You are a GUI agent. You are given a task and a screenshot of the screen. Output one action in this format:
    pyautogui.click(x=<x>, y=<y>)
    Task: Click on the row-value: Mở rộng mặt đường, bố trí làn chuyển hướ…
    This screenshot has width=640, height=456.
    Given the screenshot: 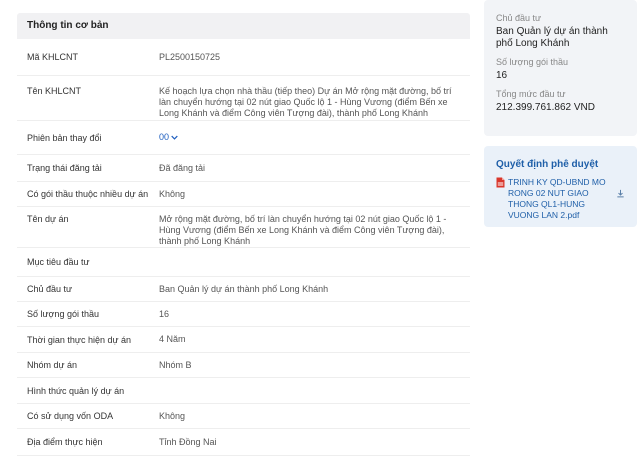 What is the action you would take?
    pyautogui.click(x=303, y=230)
    